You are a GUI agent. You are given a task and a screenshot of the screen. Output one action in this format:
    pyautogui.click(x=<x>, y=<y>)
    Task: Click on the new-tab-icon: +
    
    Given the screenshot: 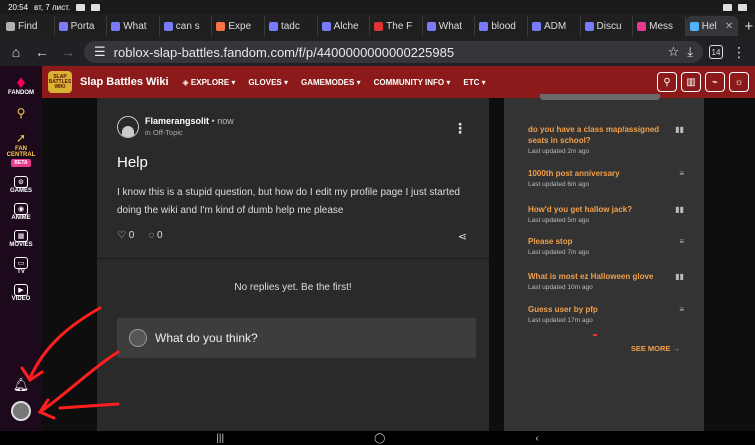 What is the action you would take?
    pyautogui.click(x=748, y=26)
    